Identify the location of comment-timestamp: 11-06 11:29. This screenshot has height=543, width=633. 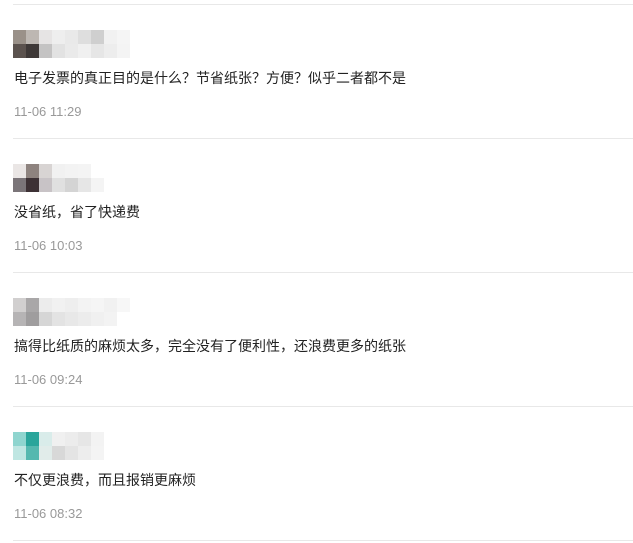
(48, 111).